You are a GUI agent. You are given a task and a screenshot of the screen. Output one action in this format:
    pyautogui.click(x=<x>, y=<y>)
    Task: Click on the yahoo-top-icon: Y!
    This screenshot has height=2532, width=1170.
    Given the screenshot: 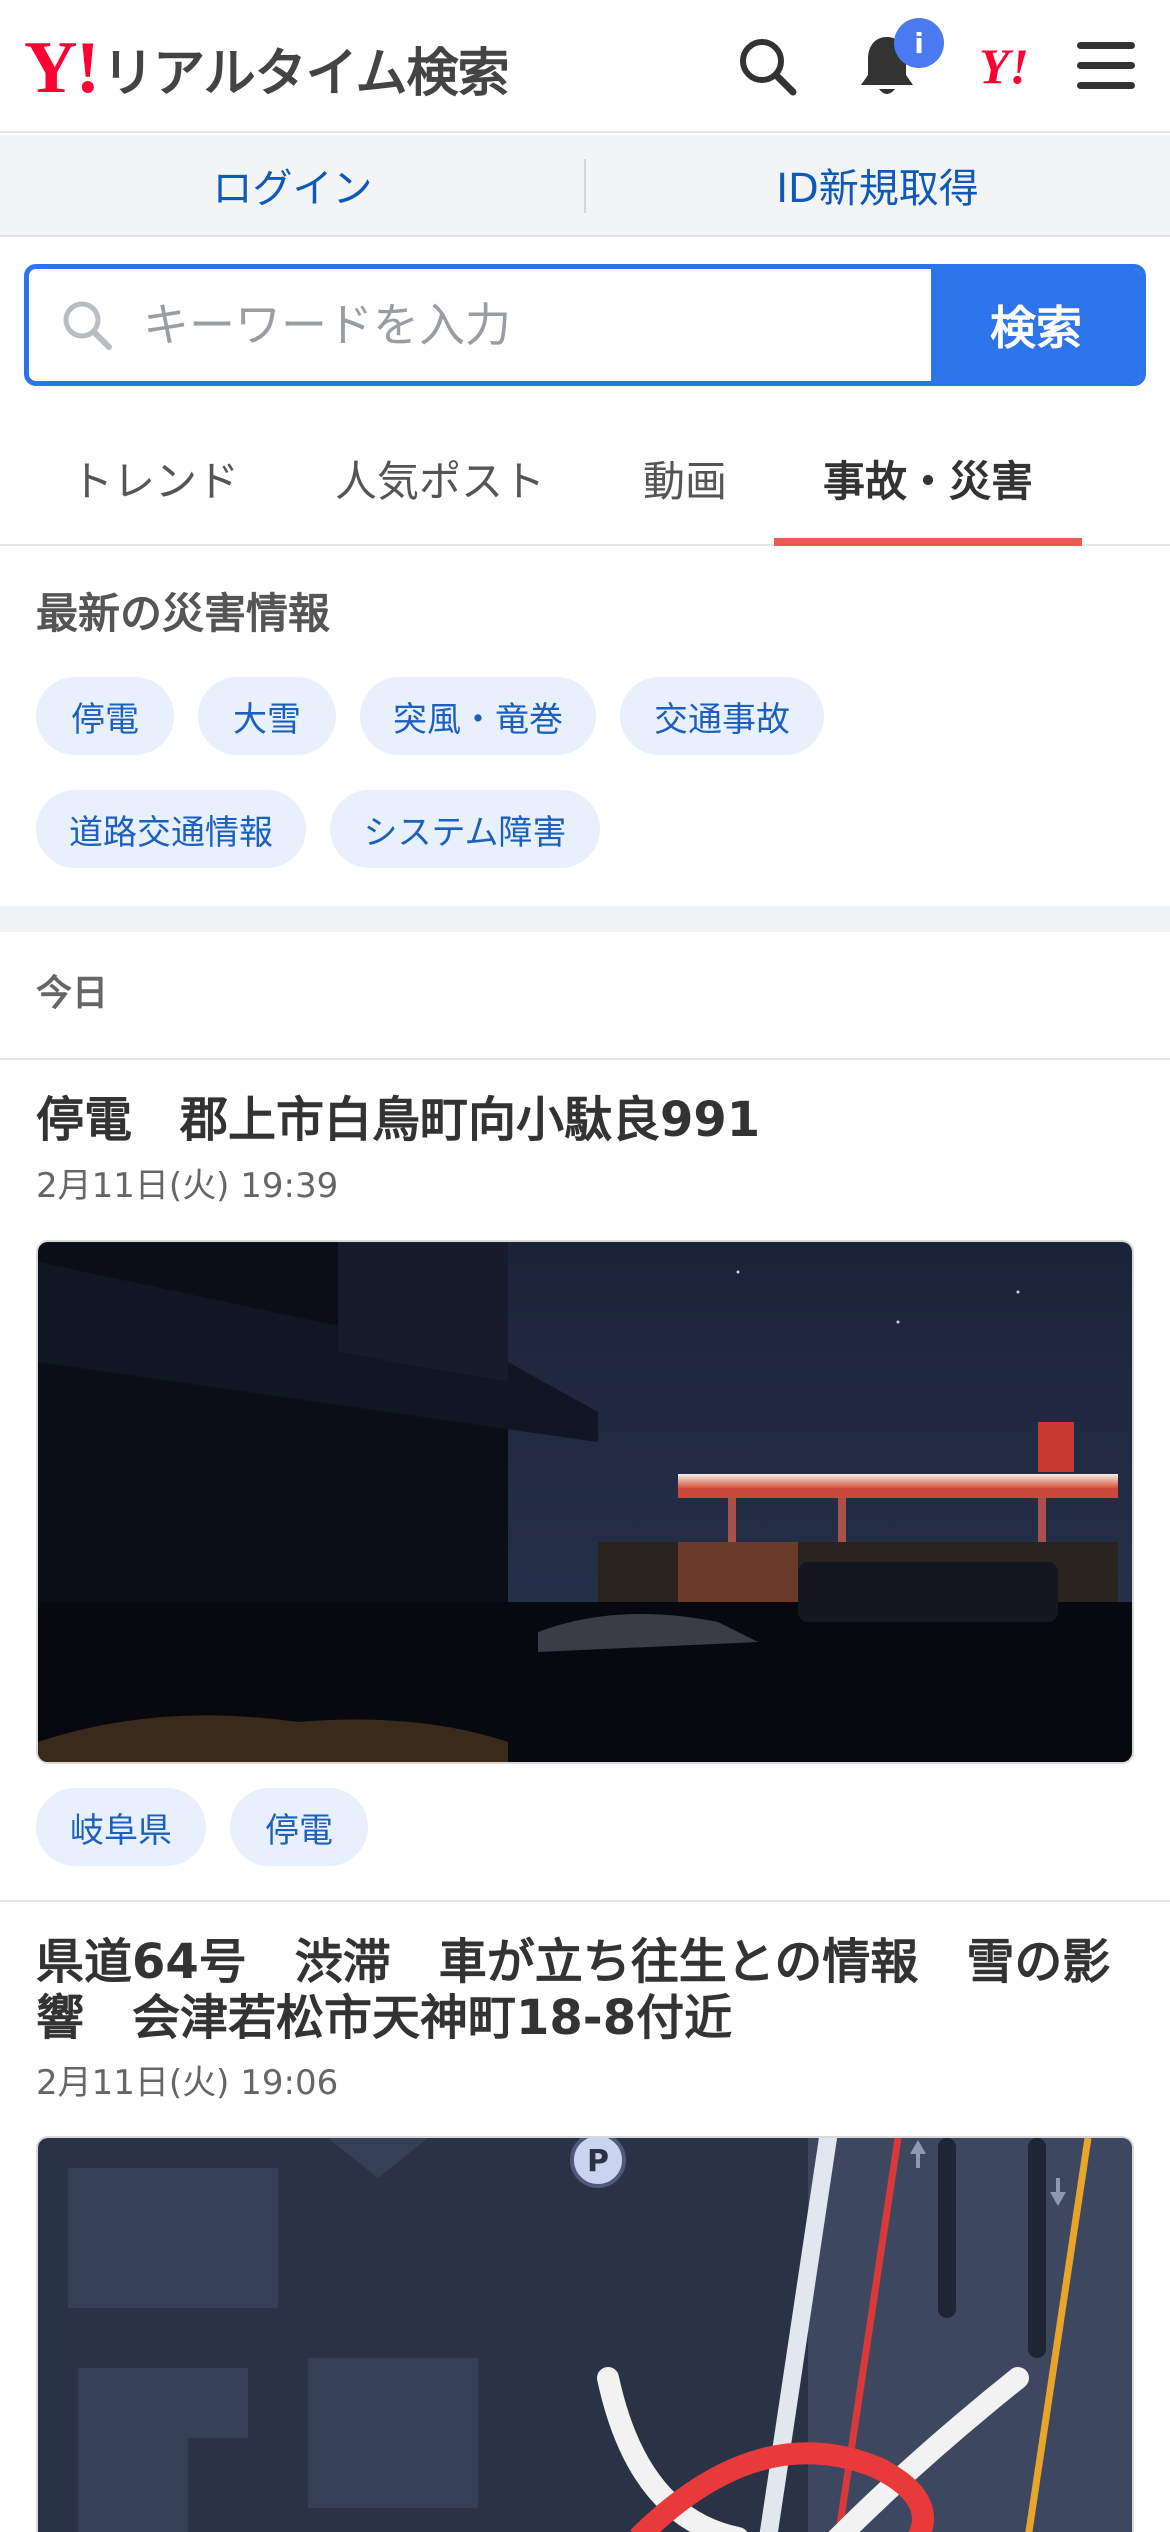 What is the action you would take?
    pyautogui.click(x=1004, y=66)
    